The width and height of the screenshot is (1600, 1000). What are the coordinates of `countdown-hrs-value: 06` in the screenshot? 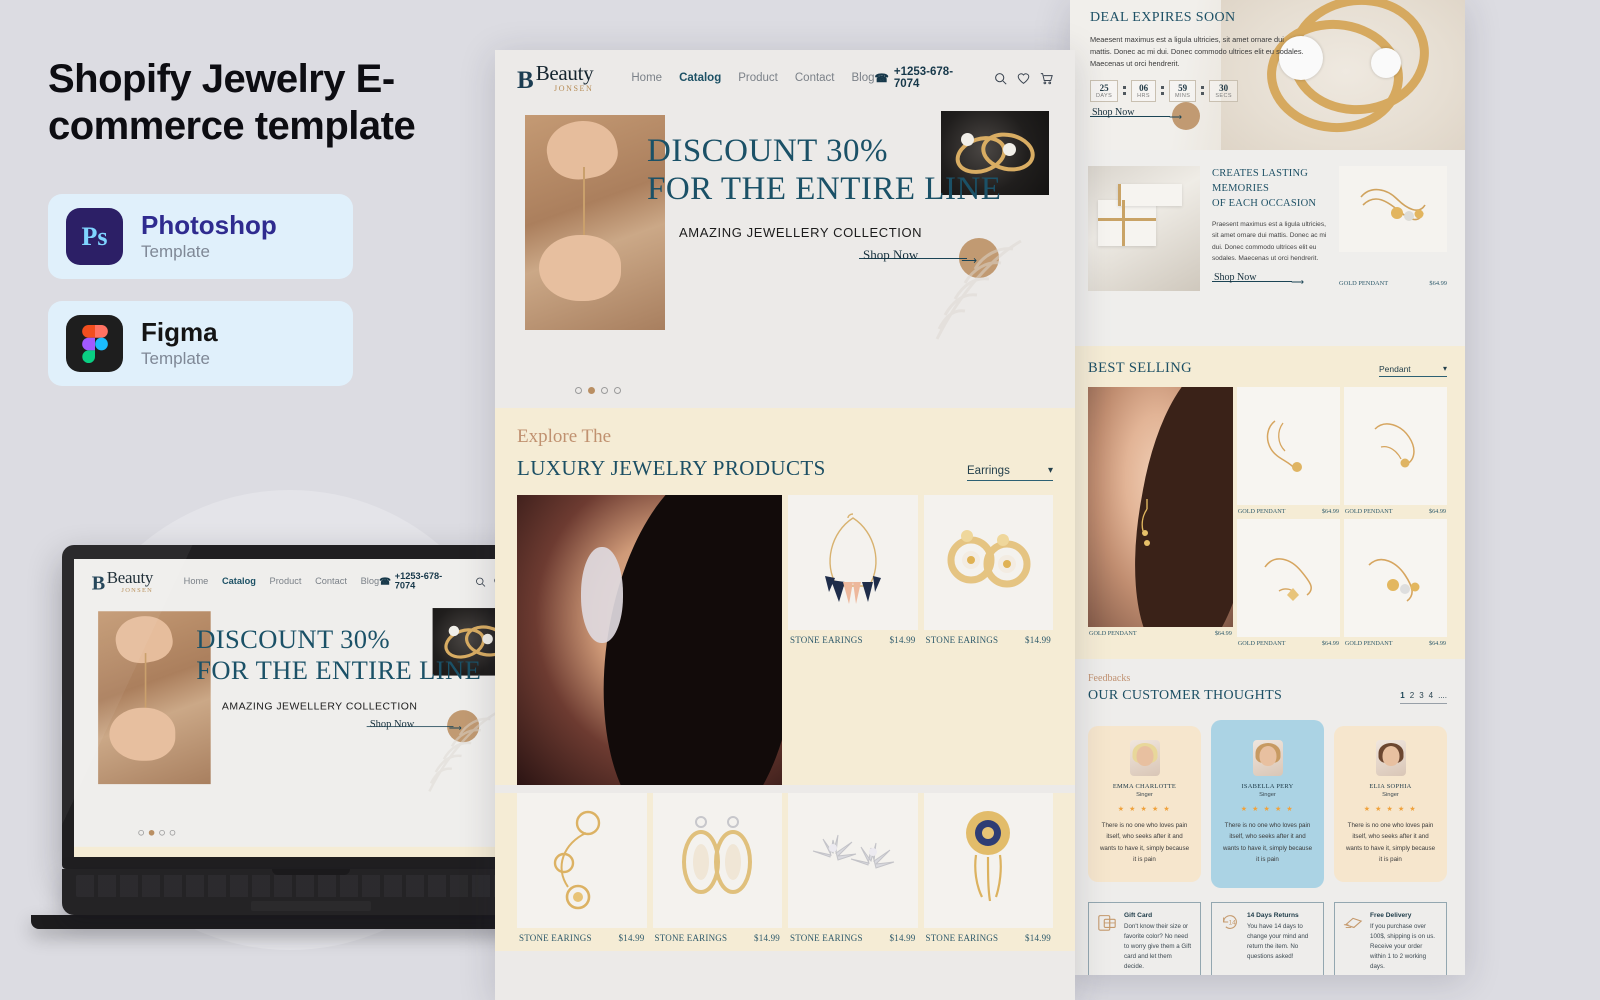 It's located at (1144, 87).